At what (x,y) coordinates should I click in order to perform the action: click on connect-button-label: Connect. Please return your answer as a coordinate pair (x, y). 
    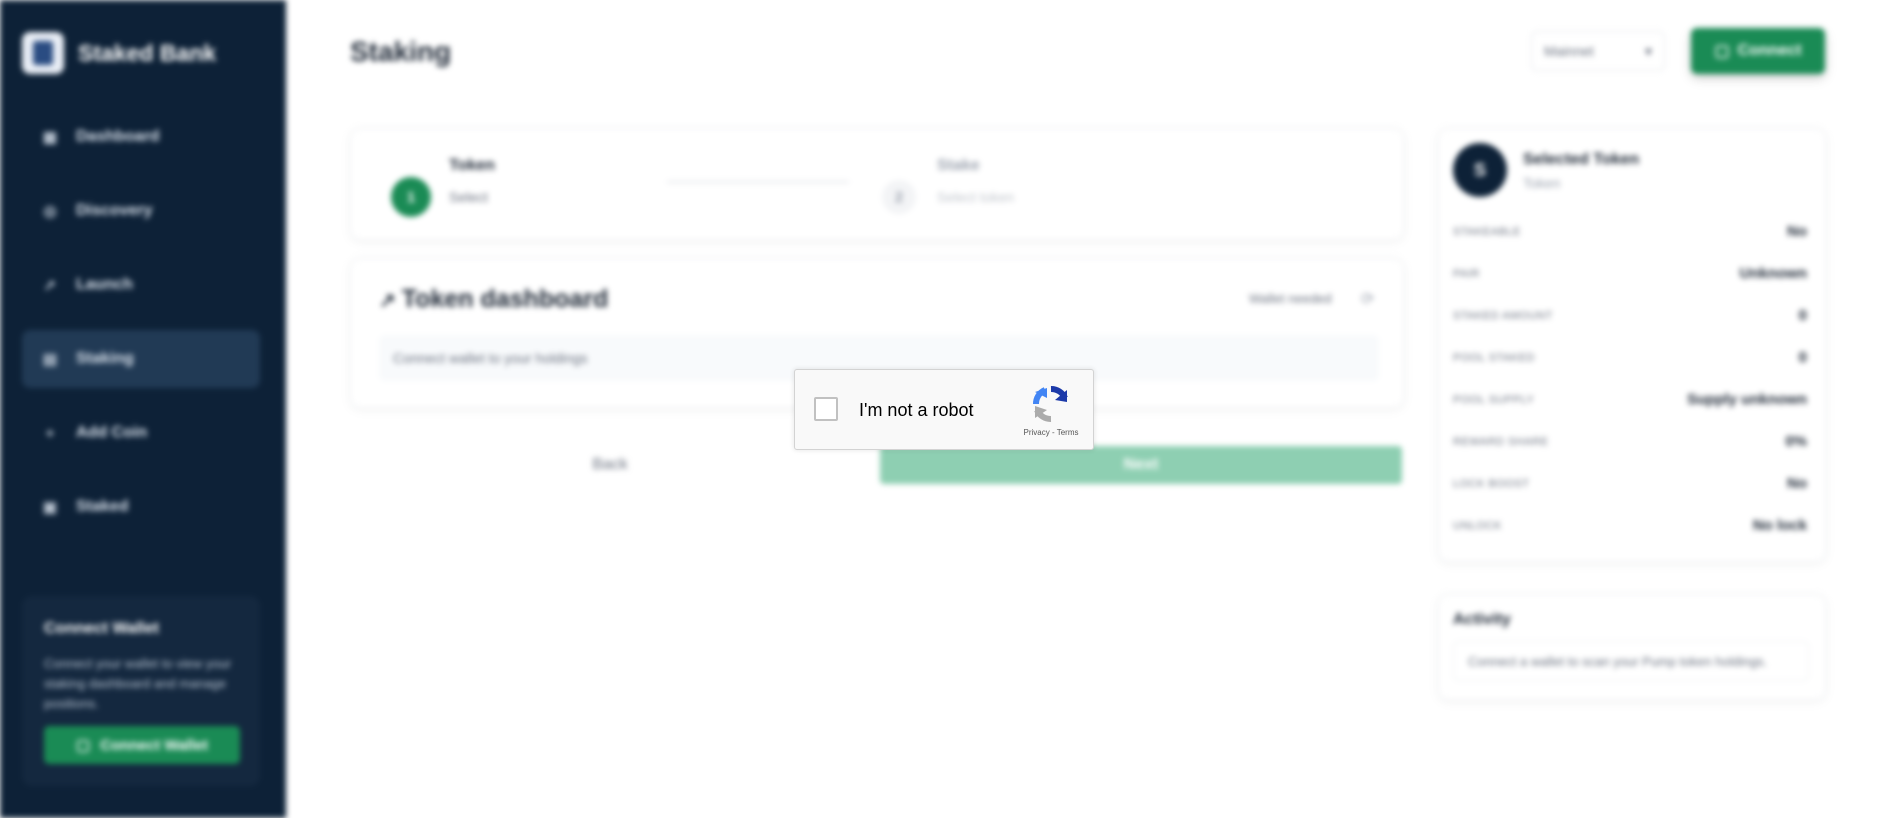
    Looking at the image, I should click on (1769, 50).